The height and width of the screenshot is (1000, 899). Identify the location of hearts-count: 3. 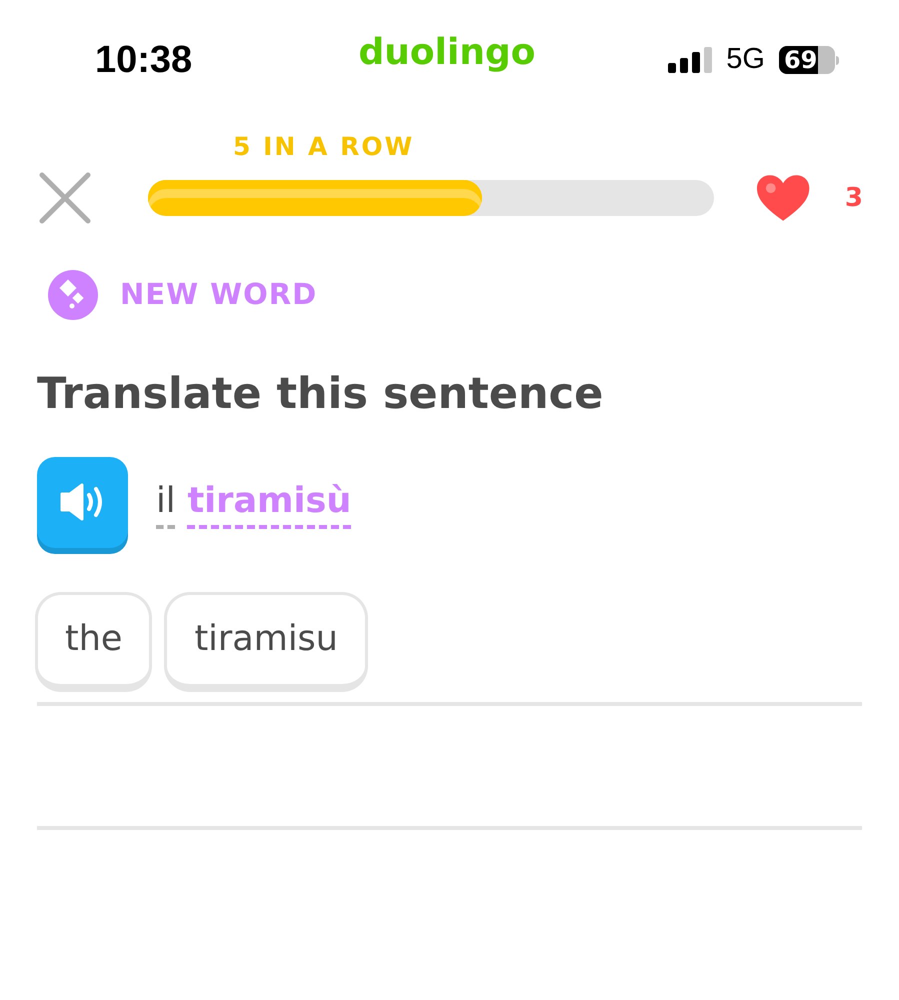
(853, 198).